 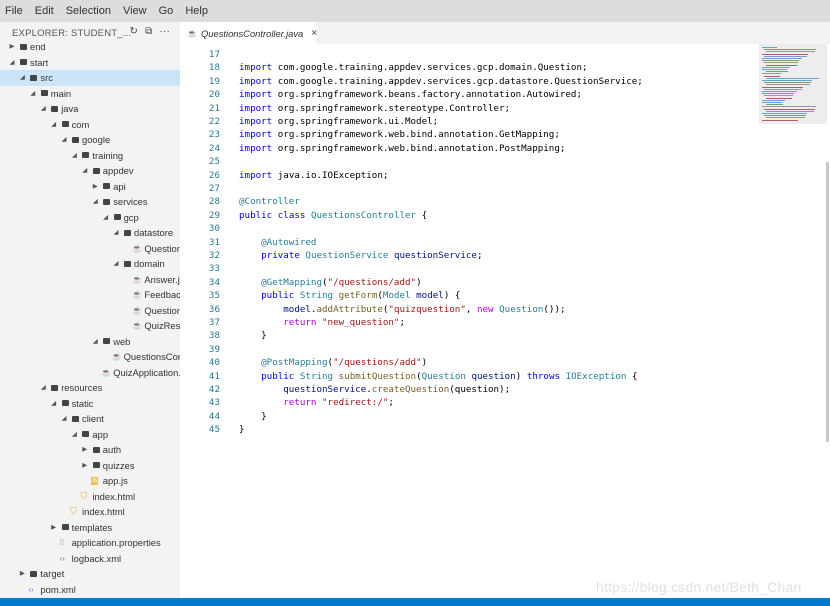 What do you see at coordinates (80, 124) in the screenshot?
I see `tree-item-label: com` at bounding box center [80, 124].